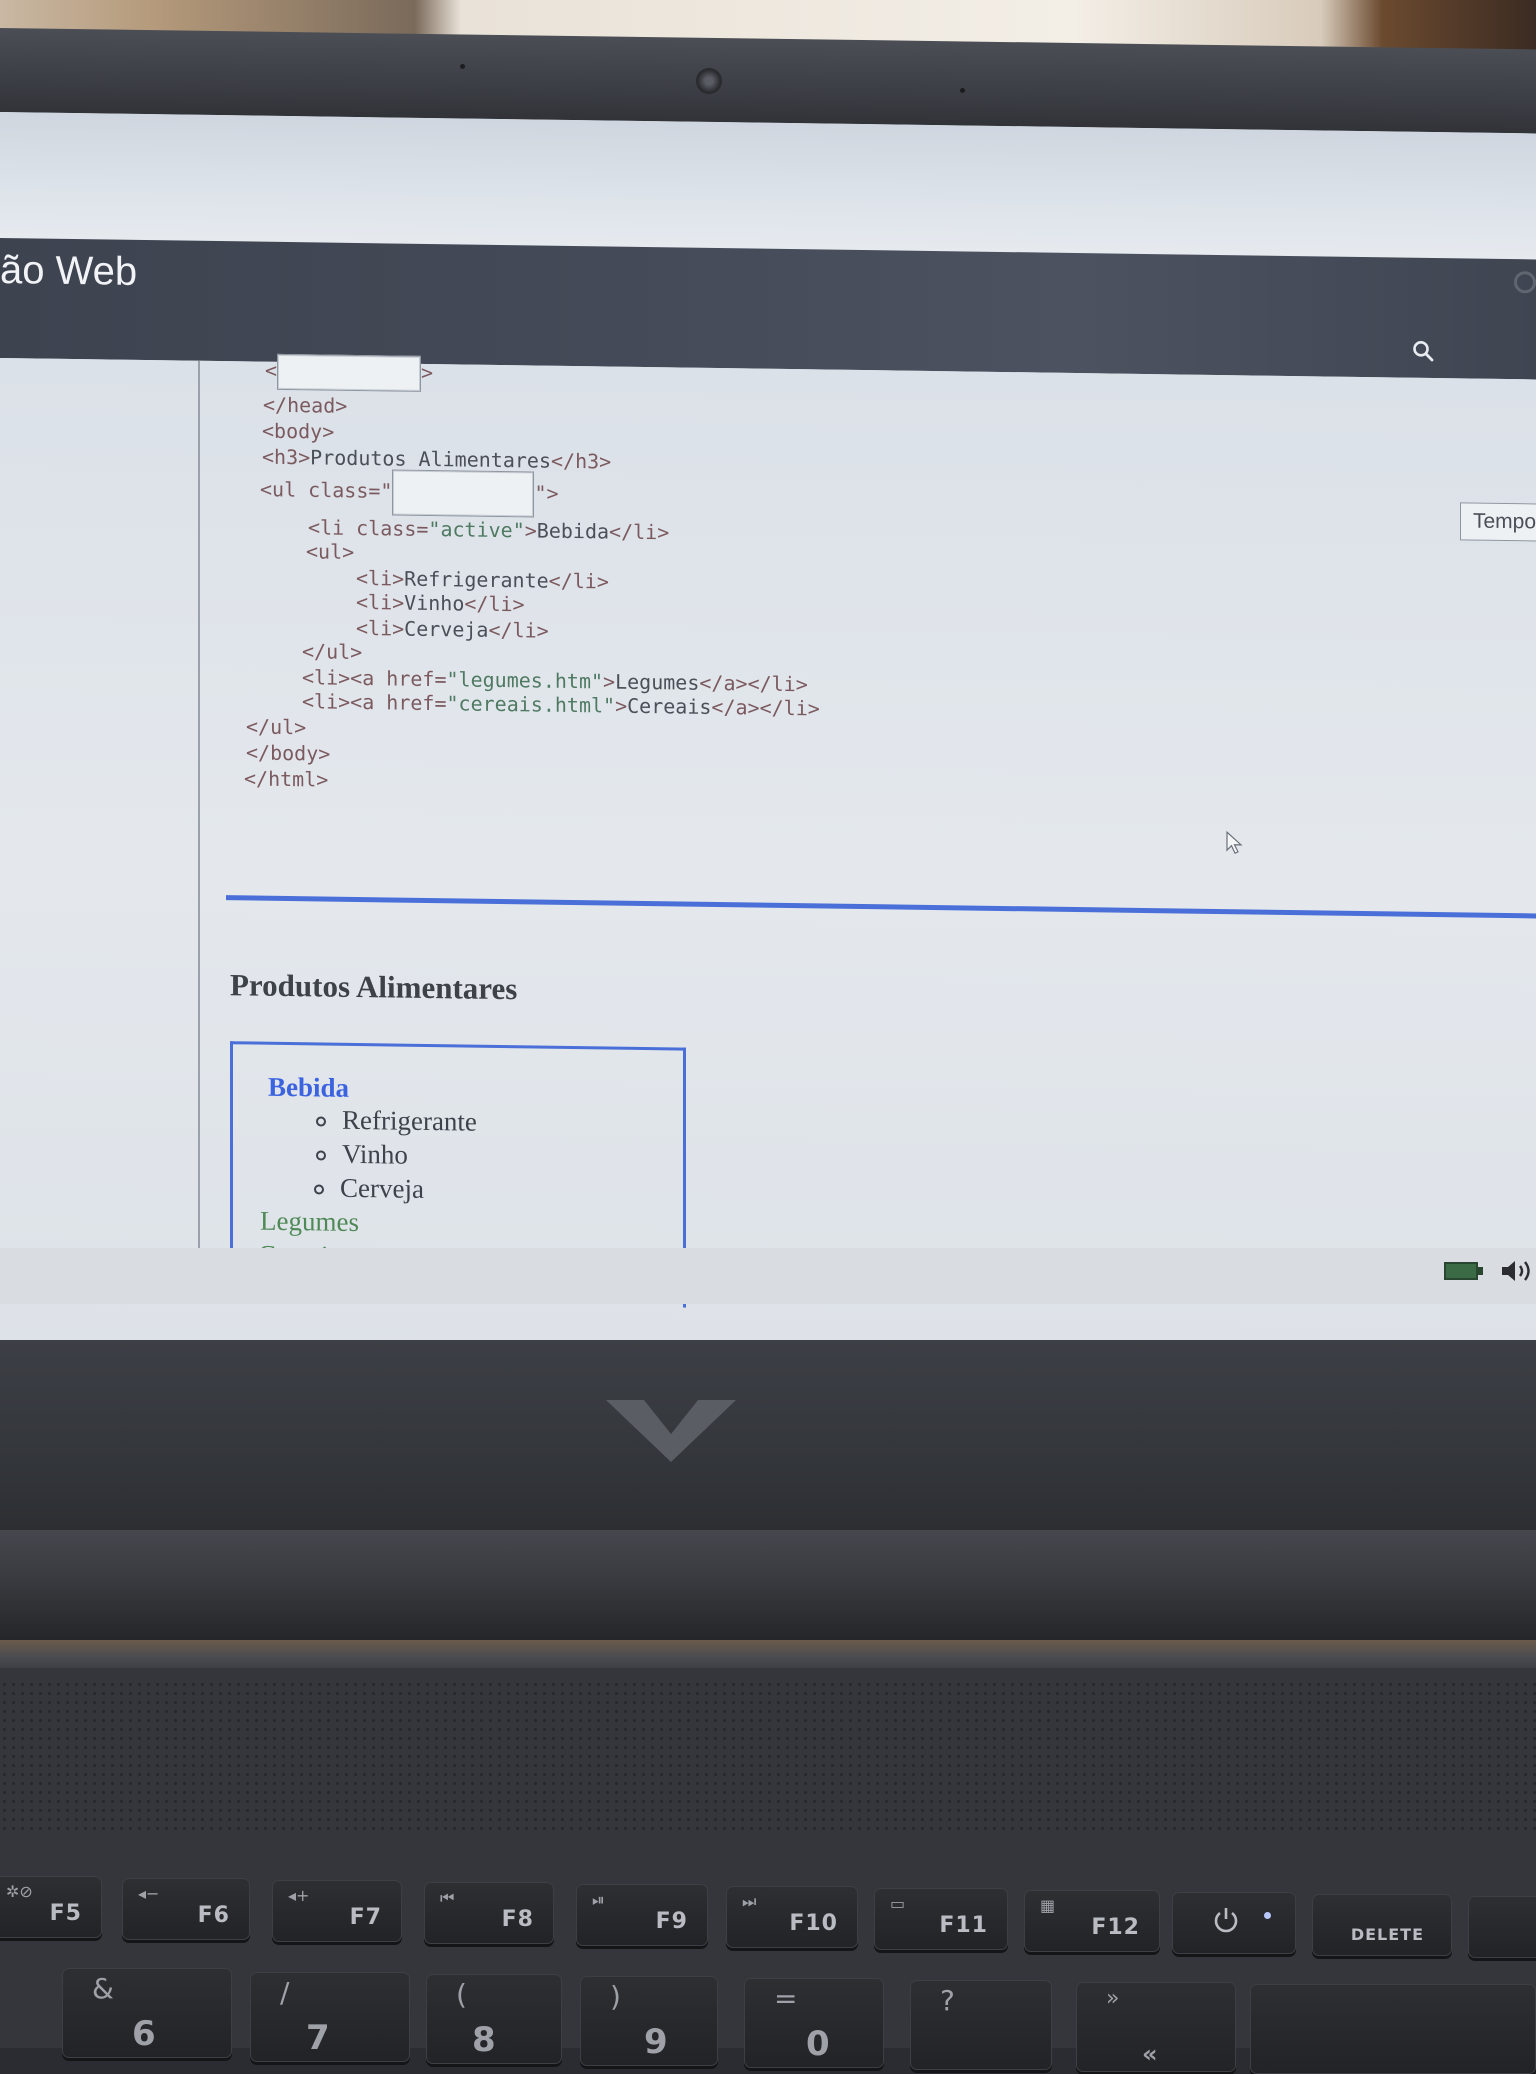 The width and height of the screenshot is (1536, 2074). What do you see at coordinates (768, 309) in the screenshot?
I see `site-header` at bounding box center [768, 309].